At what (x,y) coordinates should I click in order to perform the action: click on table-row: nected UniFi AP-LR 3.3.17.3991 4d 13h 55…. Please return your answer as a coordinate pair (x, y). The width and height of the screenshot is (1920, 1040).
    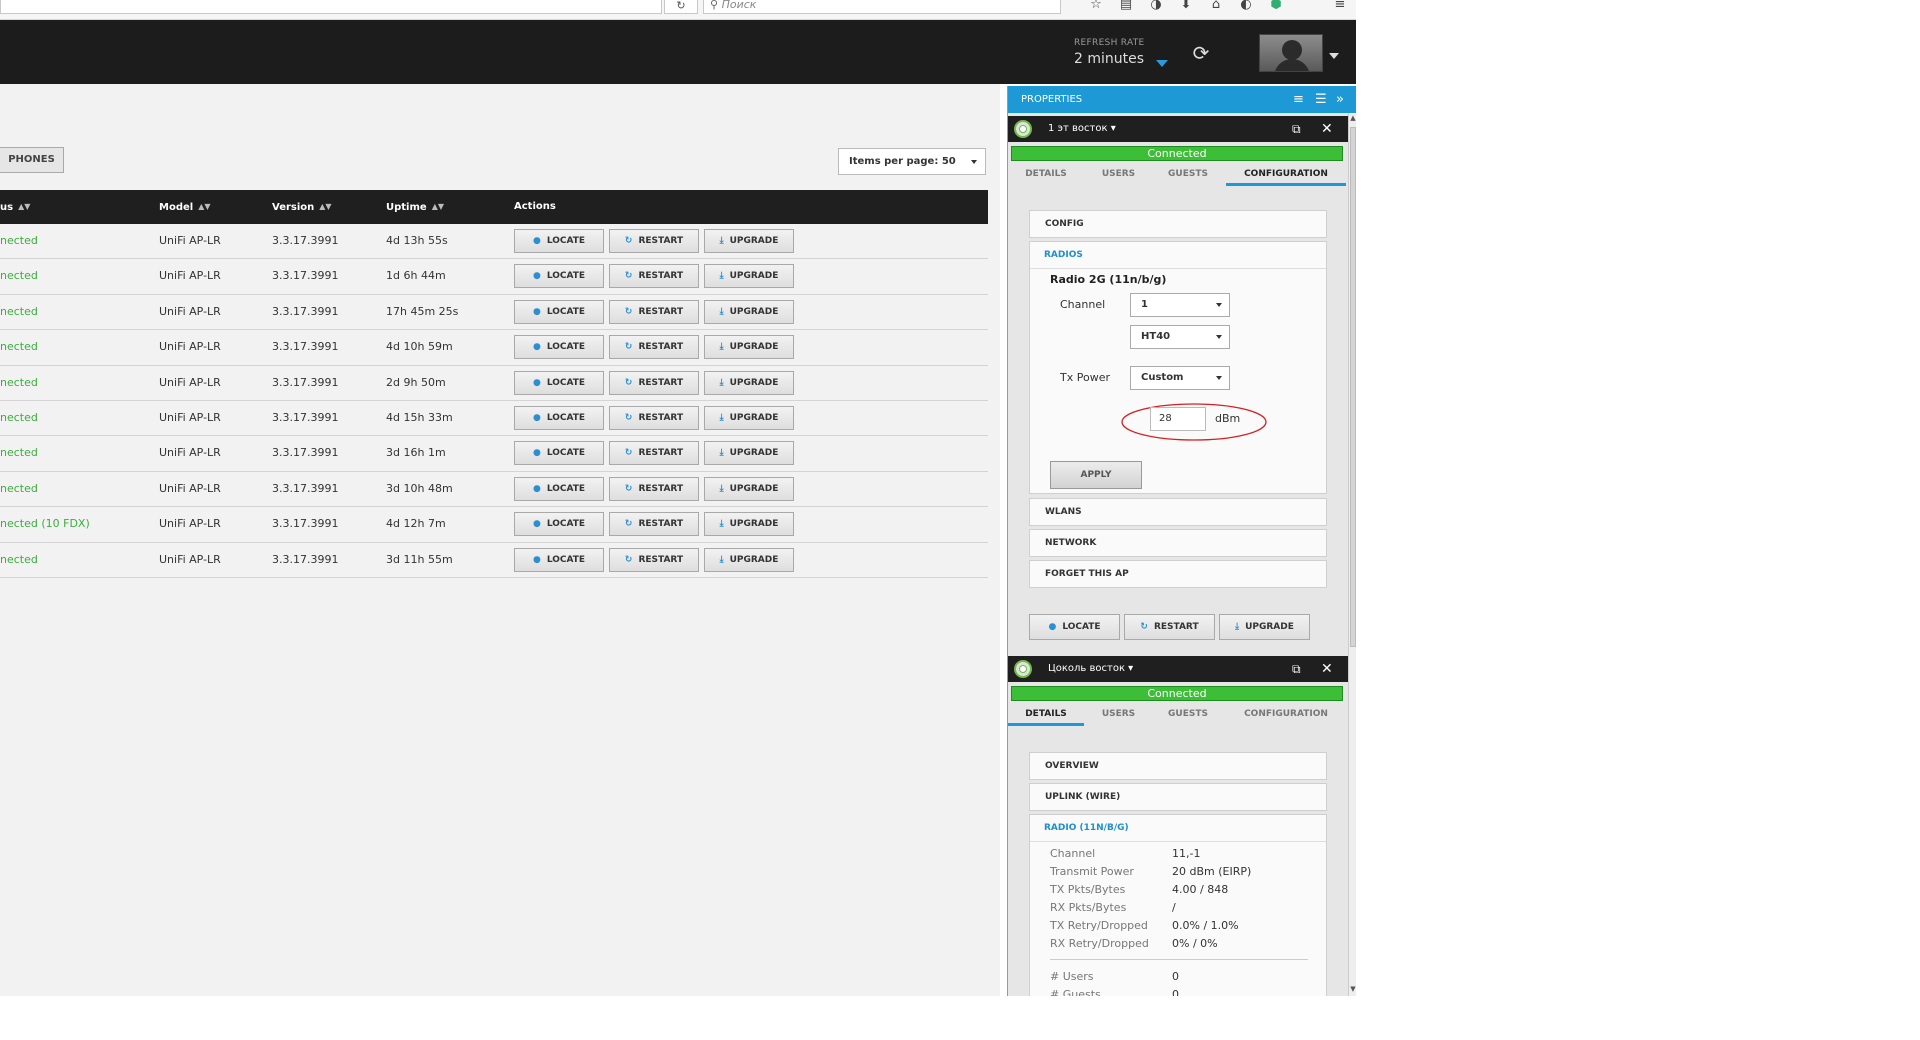
    Looking at the image, I should click on (494, 242).